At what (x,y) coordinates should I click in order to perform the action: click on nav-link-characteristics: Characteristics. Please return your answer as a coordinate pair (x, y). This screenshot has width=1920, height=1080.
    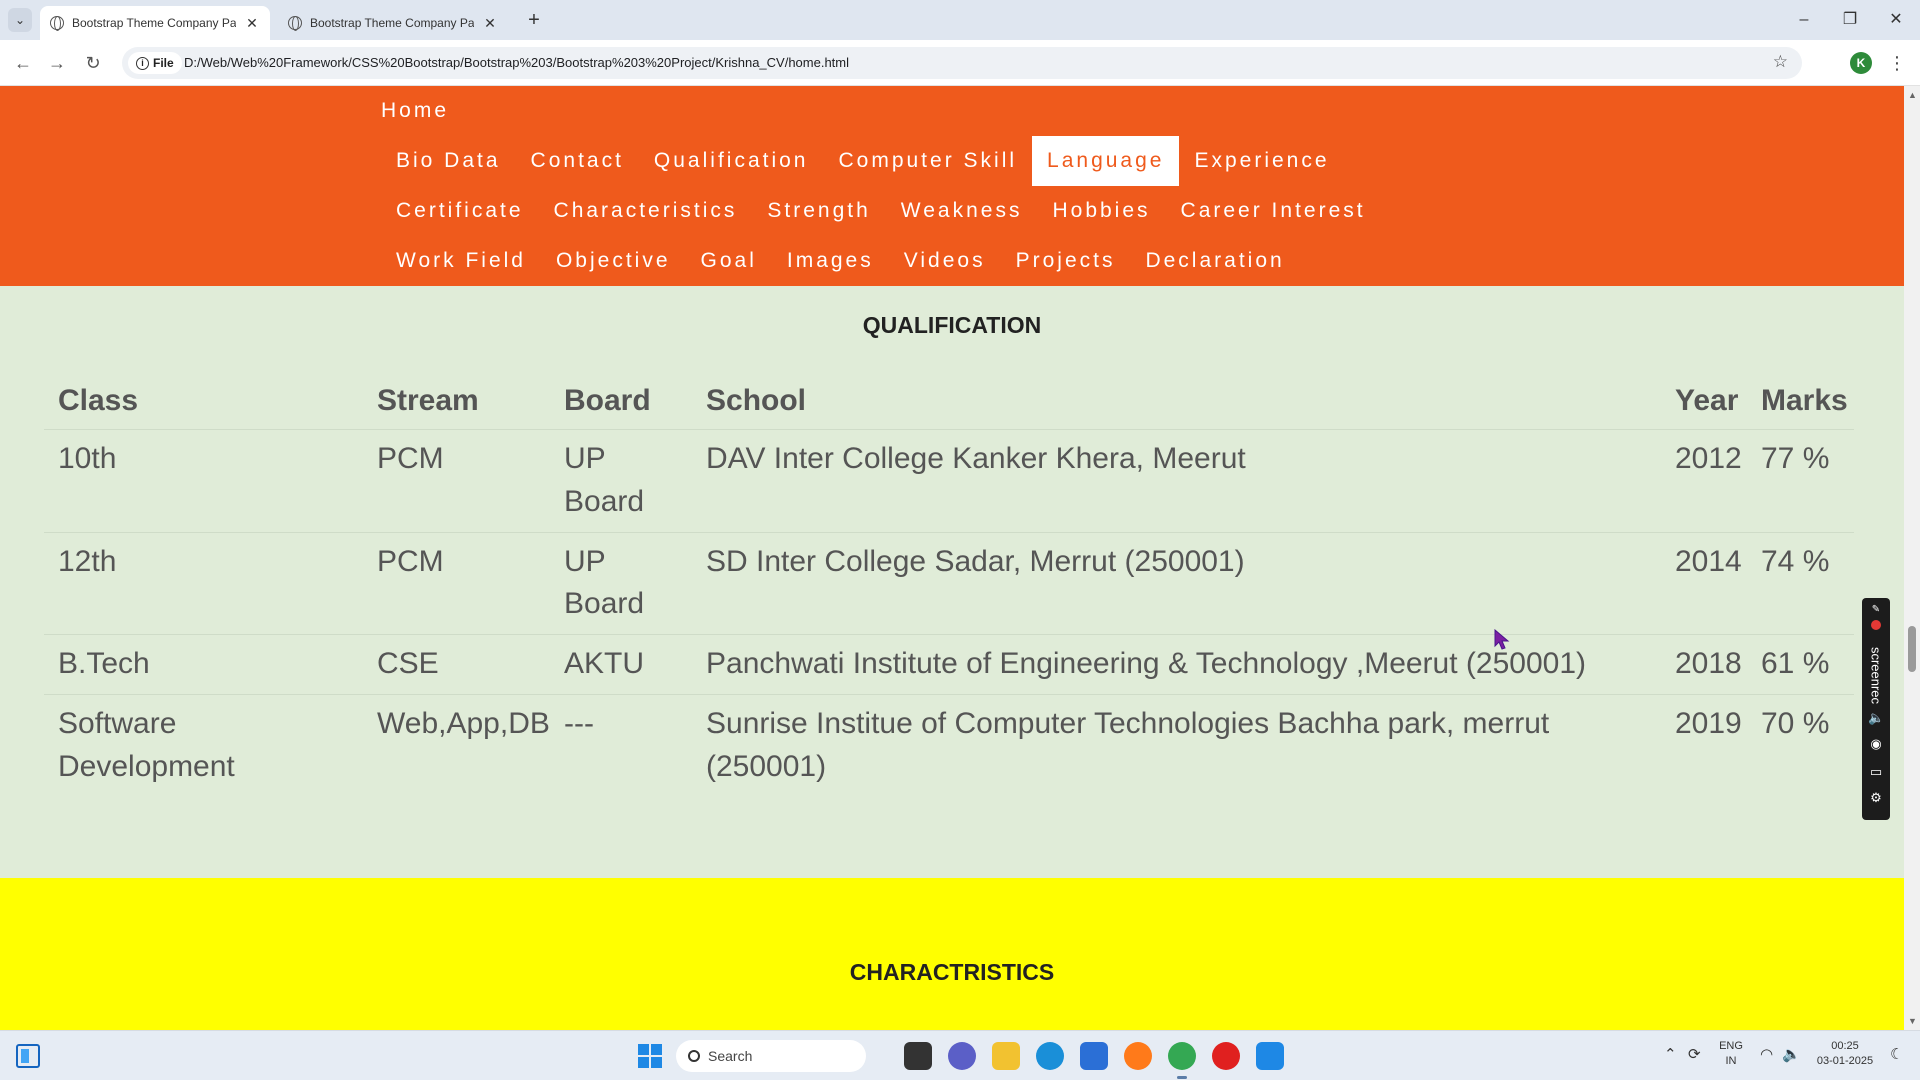
    Looking at the image, I should click on (646, 211).